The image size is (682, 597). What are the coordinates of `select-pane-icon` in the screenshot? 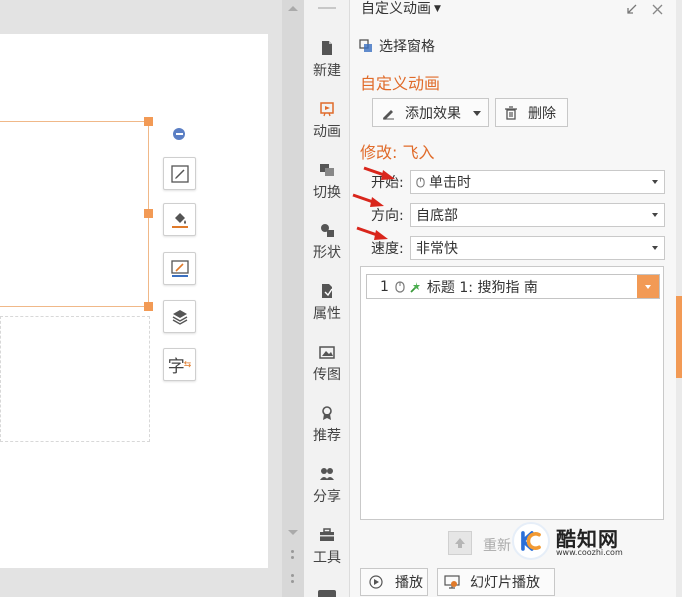 It's located at (365, 45).